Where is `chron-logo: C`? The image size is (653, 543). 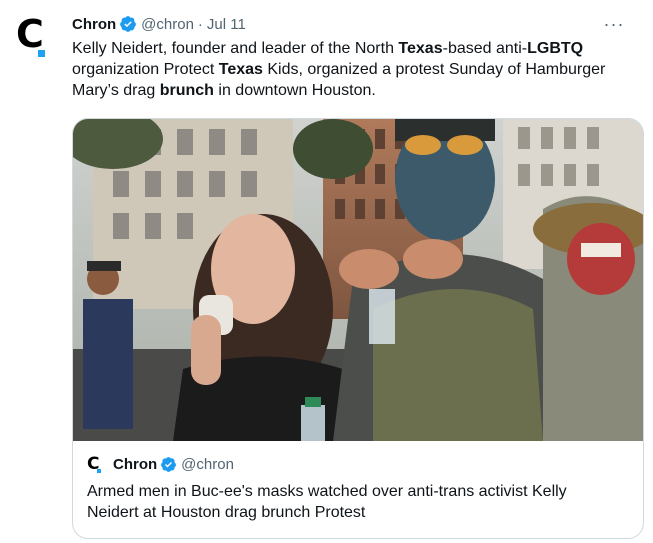
chron-logo: C is located at coordinates (30, 34).